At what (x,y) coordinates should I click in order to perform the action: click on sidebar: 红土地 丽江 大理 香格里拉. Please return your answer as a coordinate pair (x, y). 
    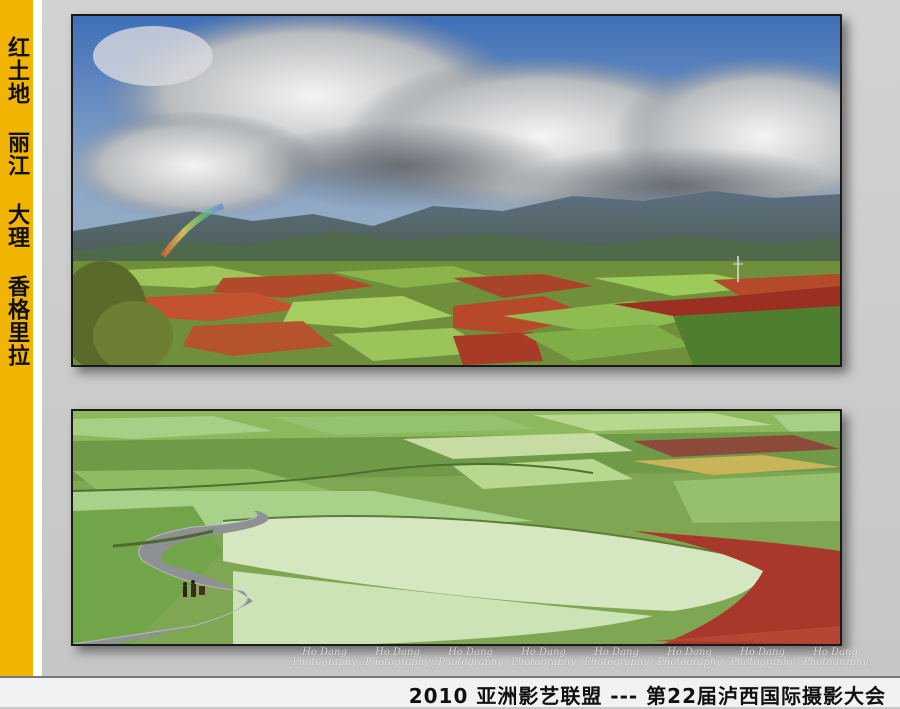
    Looking at the image, I should click on (16, 338).